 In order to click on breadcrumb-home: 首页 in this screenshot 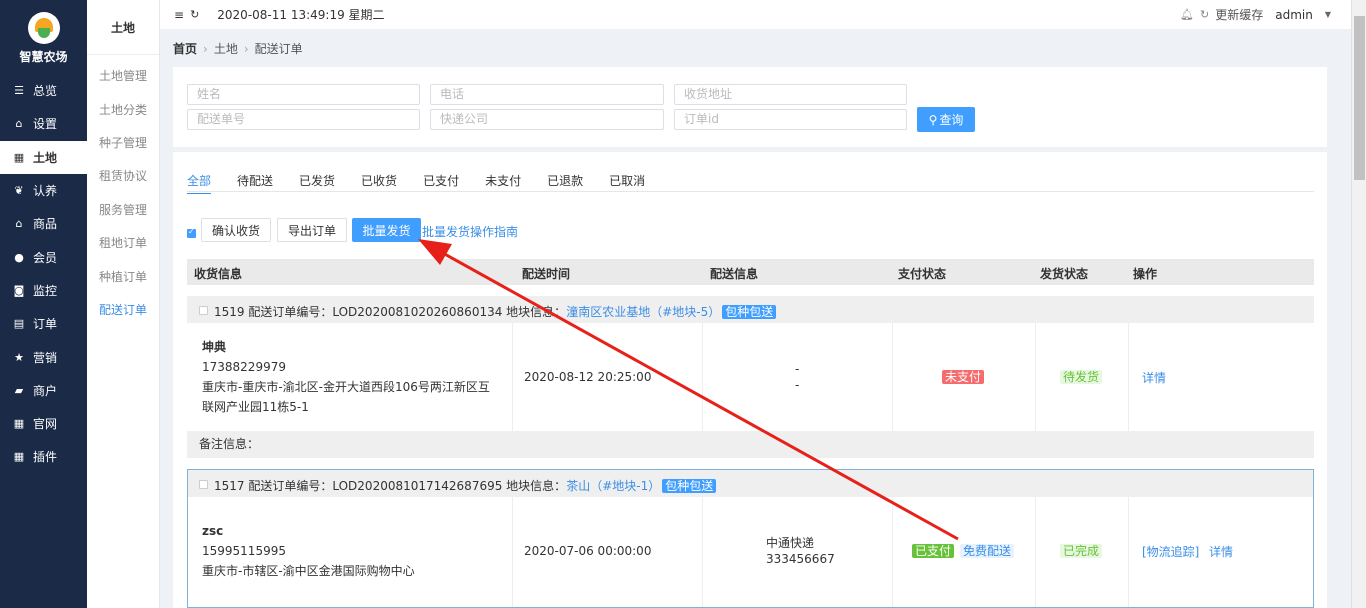, I will do `click(185, 49)`.